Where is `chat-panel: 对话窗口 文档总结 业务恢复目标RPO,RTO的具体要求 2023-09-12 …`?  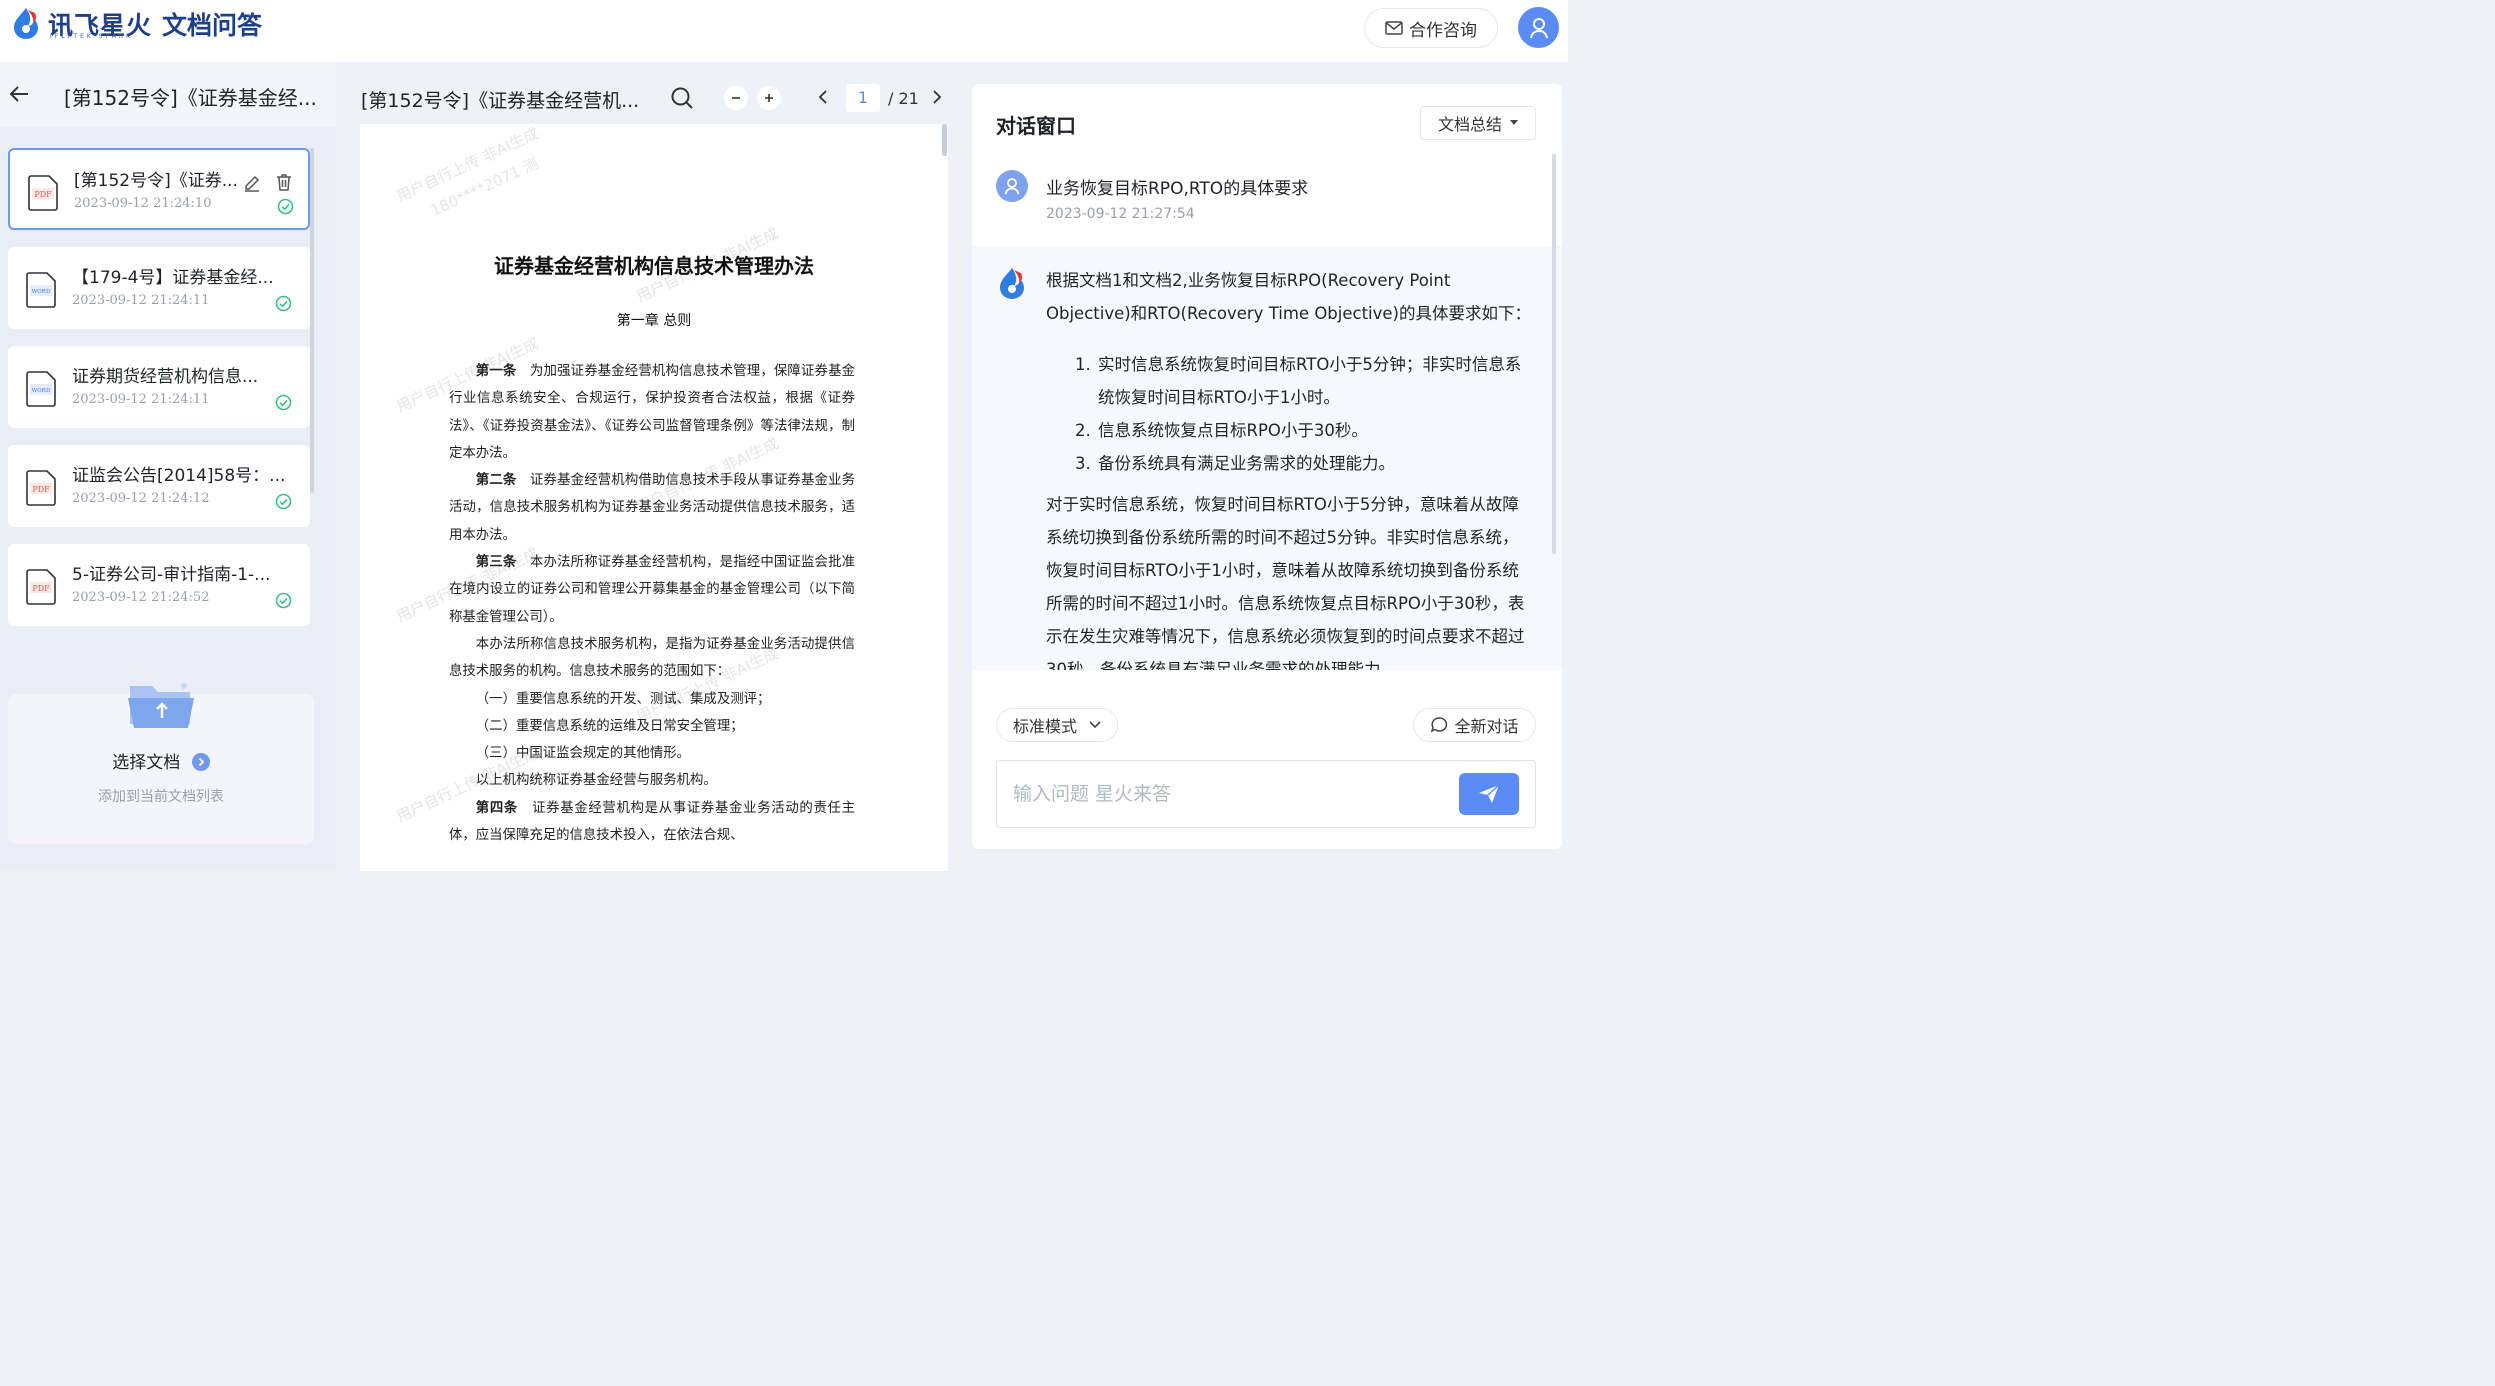 chat-panel: 对话窗口 文档总结 业务恢复目标RPO,RTO的具体要求 2023-09-12 … is located at coordinates (1267, 466).